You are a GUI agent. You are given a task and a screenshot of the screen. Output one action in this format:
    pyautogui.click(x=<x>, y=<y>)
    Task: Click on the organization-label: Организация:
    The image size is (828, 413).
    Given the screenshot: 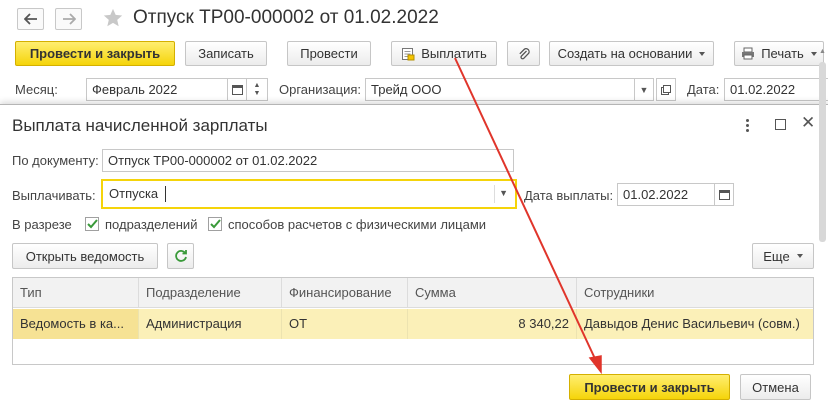 What is the action you would take?
    pyautogui.click(x=320, y=89)
    